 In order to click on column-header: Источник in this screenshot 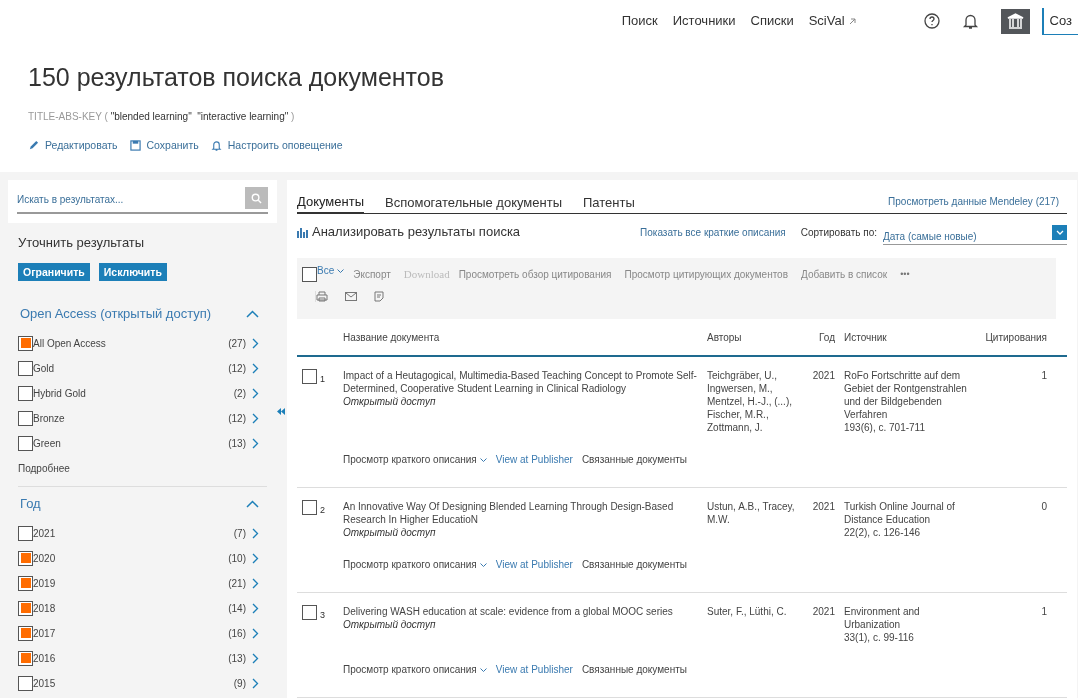, I will do `click(909, 337)`.